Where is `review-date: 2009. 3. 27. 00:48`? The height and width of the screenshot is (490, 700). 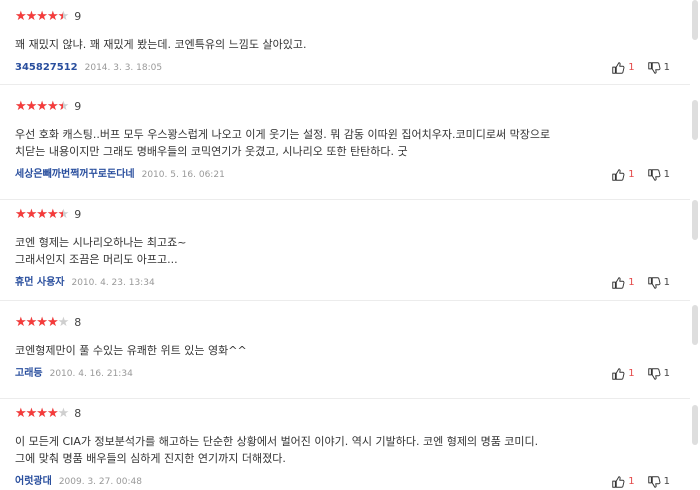 review-date: 2009. 3. 27. 00:48 is located at coordinates (100, 482).